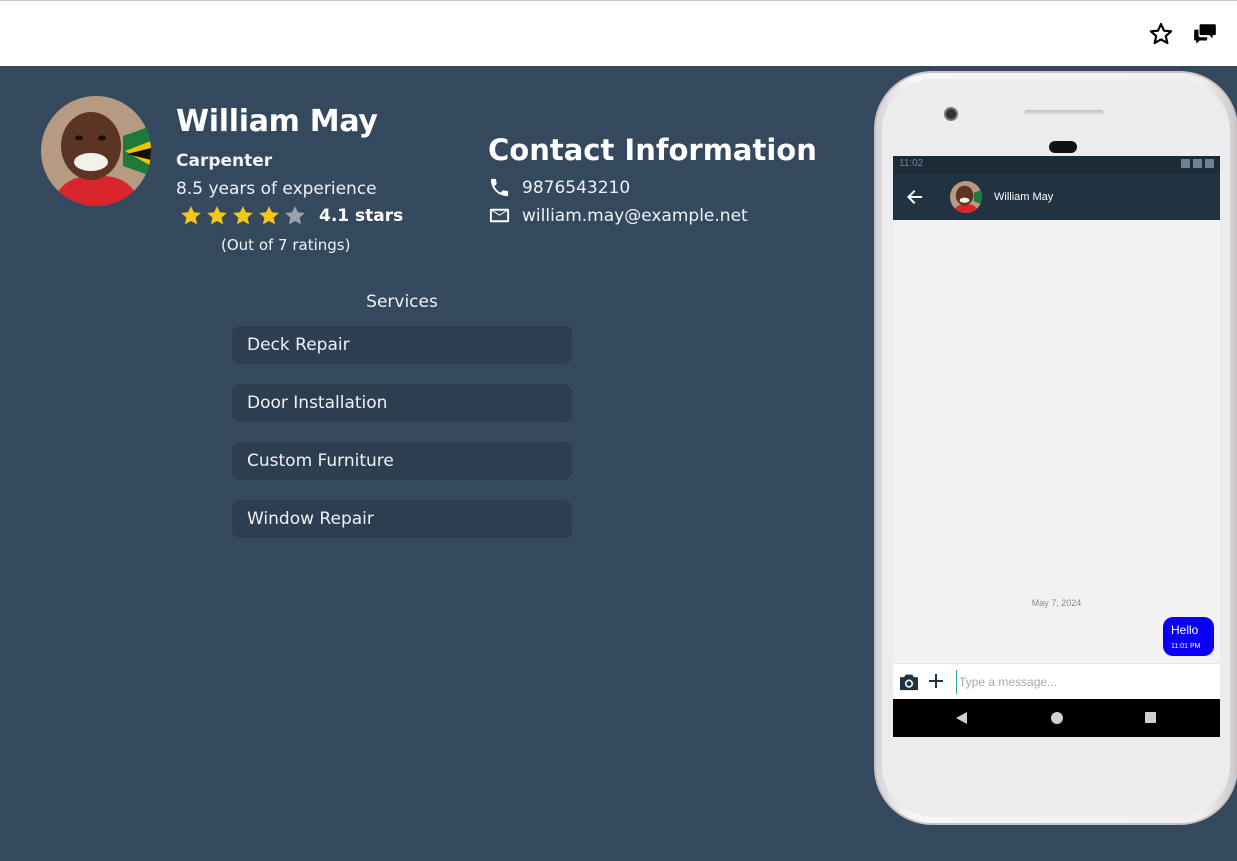 This screenshot has height=861, width=1237. I want to click on contact-email: william.may@example.net, so click(618, 215).